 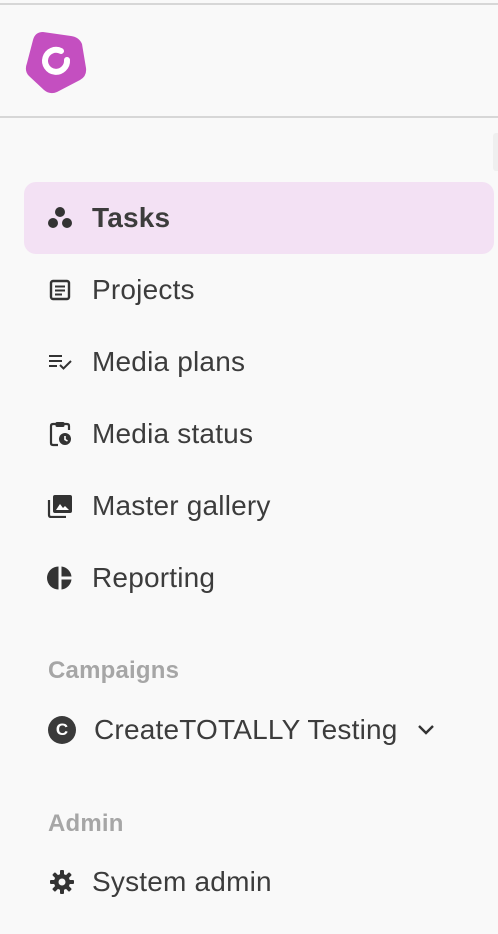 What do you see at coordinates (259, 578) in the screenshot?
I see `nav-item-reporting: Reporting` at bounding box center [259, 578].